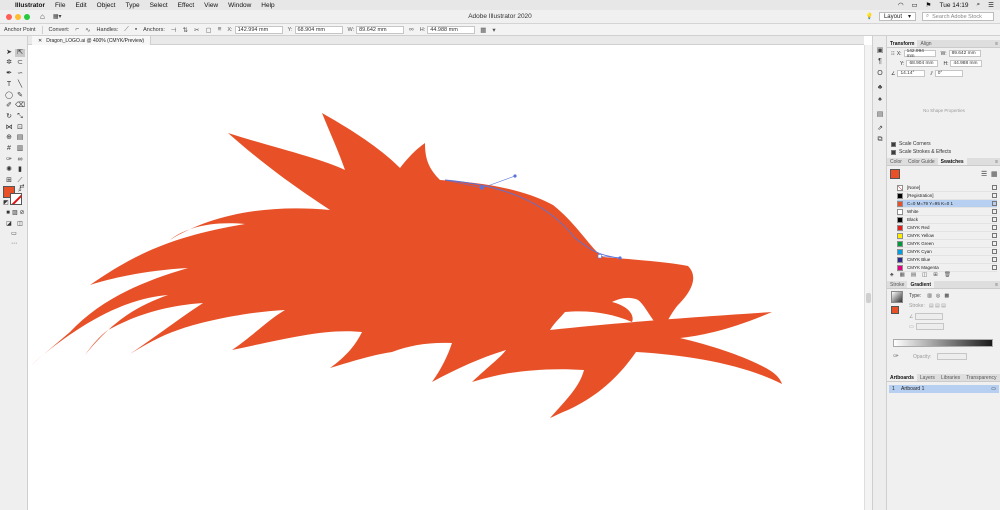 The image size is (1000, 510). What do you see at coordinates (9, 128) in the screenshot?
I see `width-tool-icon: ⋈` at bounding box center [9, 128].